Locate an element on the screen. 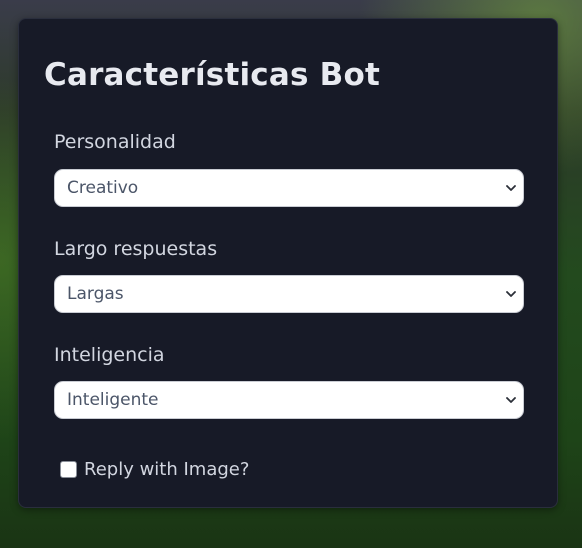  intelligence-select-value: Inteligente is located at coordinates (113, 400).